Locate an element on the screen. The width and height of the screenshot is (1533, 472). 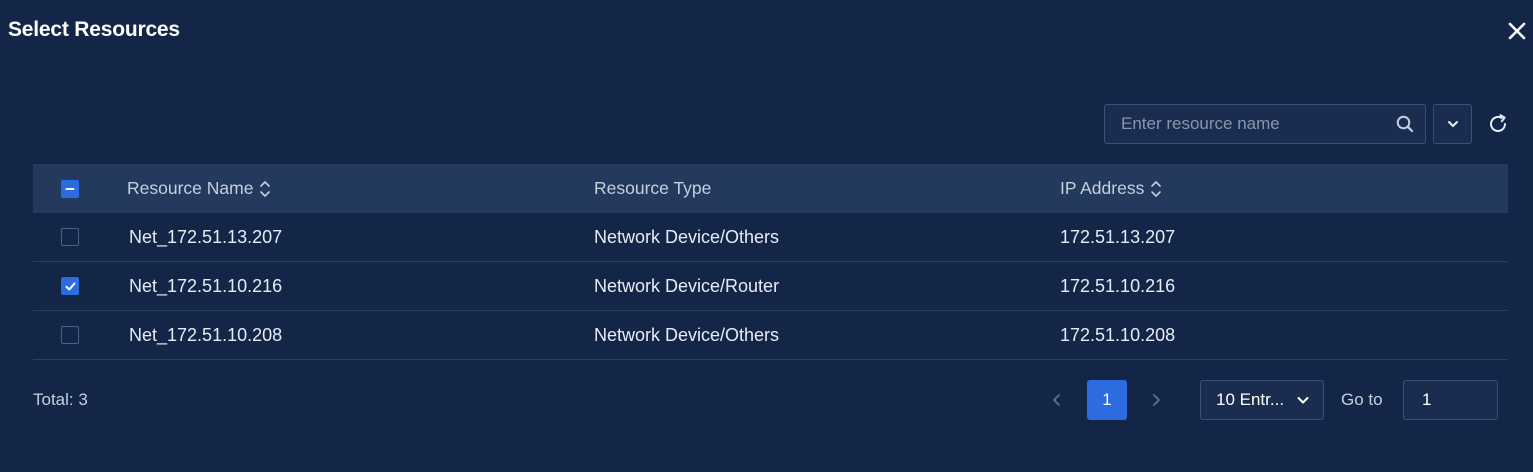
total-count: Total: 3 is located at coordinates (60, 399).